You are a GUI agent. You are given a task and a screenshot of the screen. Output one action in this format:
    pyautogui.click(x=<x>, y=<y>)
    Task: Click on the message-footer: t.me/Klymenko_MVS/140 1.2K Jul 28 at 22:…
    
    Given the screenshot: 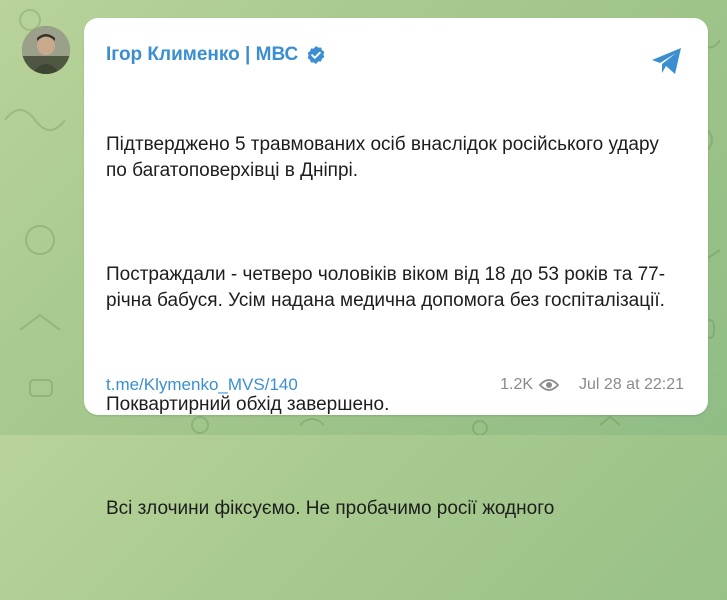 What is the action you would take?
    pyautogui.click(x=395, y=385)
    